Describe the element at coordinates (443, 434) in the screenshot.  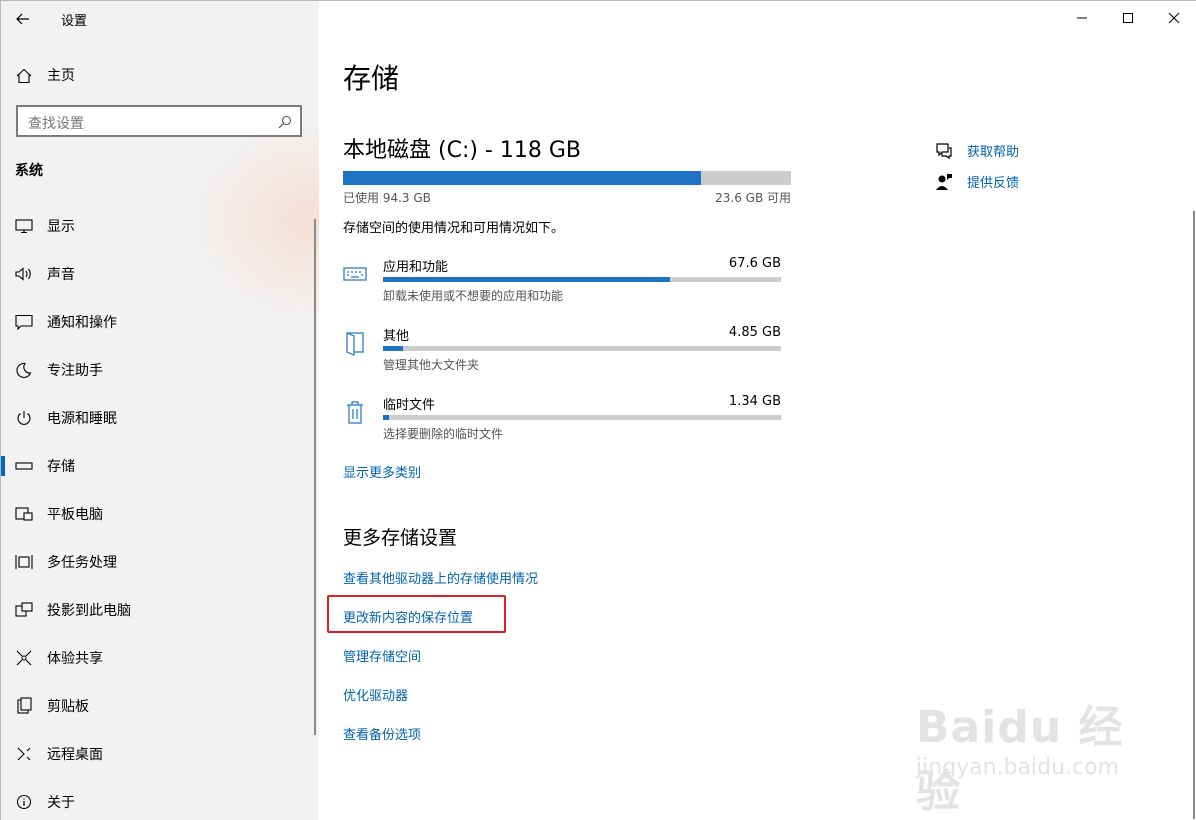
I see `category-subtitle: 选择要删除的临时文件` at that location.